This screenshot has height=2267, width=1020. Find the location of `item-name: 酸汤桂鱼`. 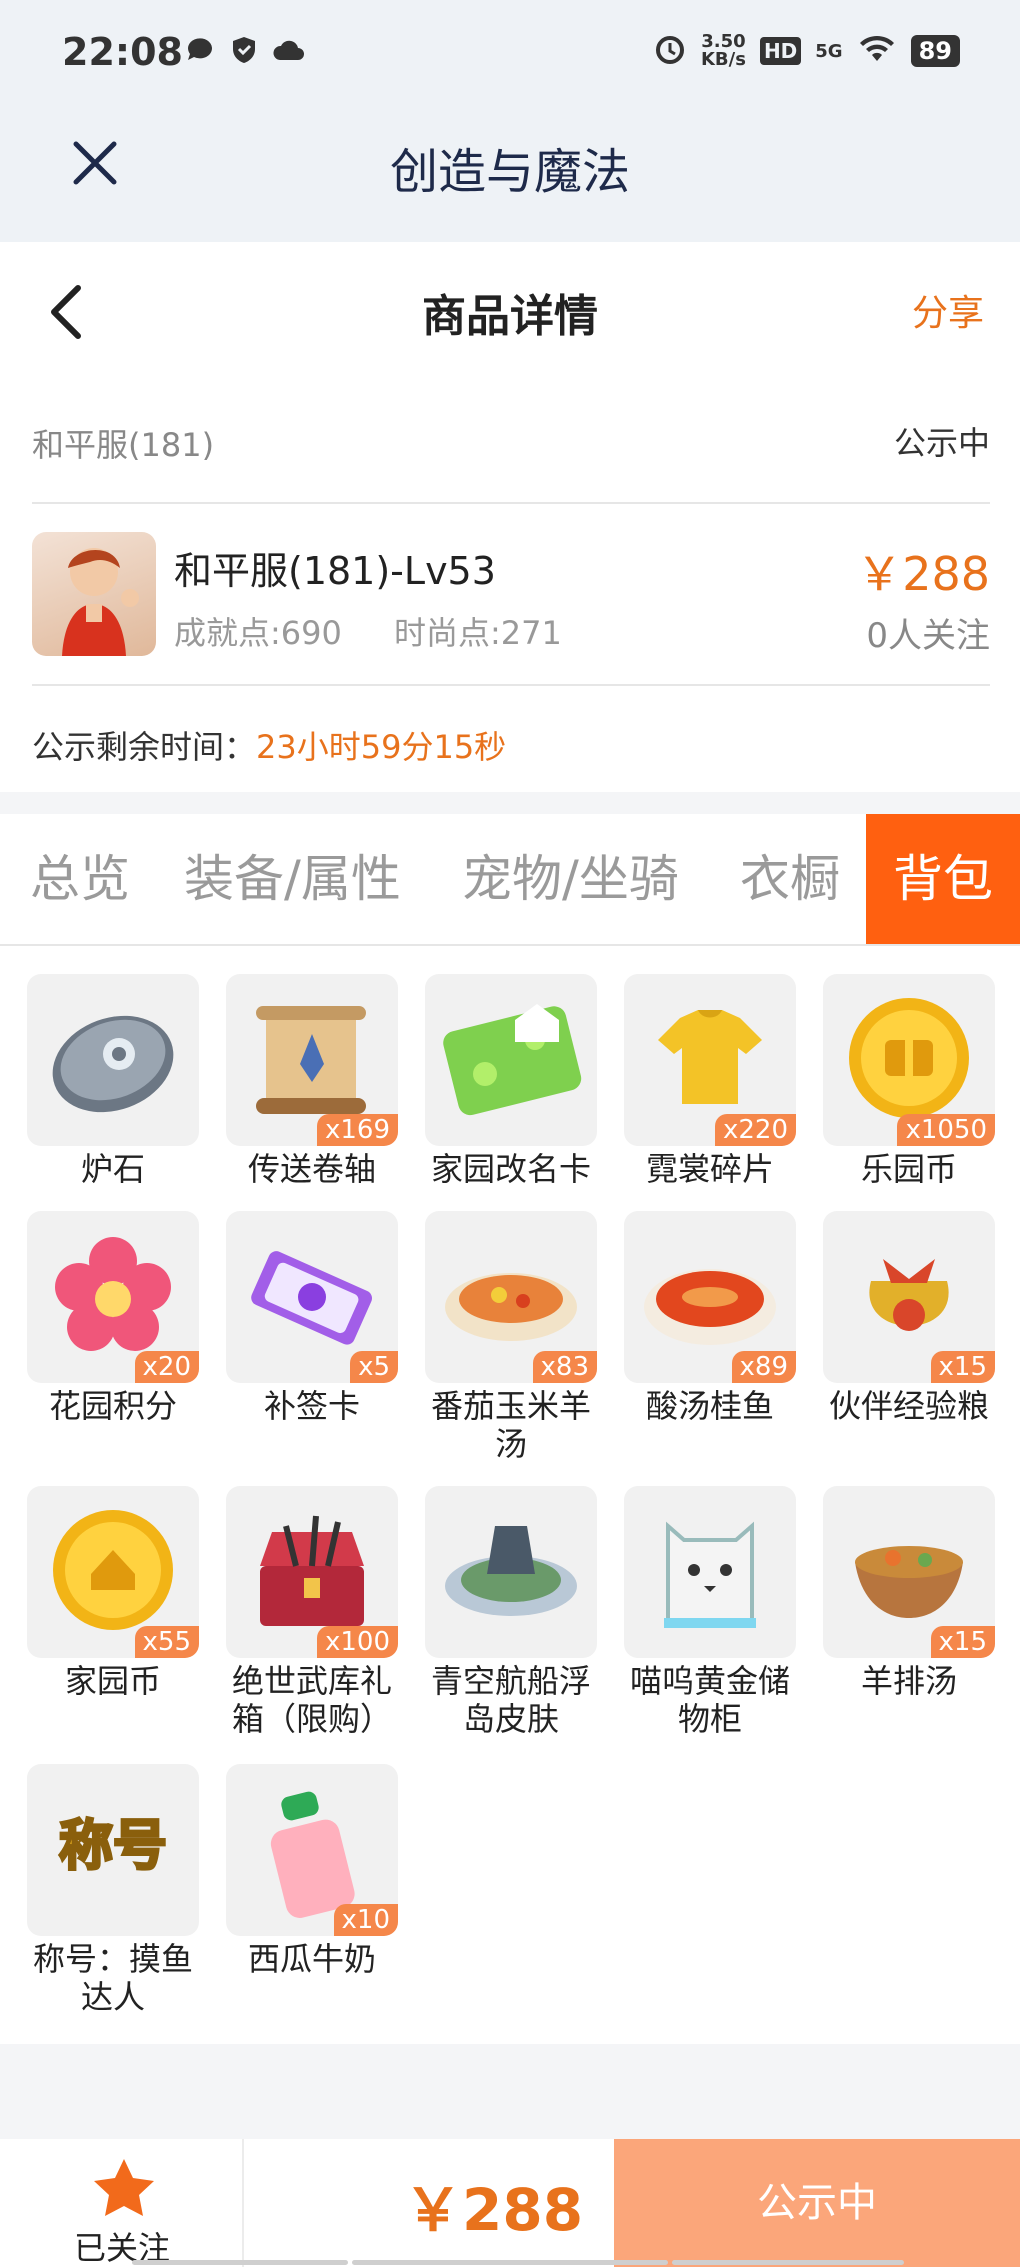

item-name: 酸汤桂鱼 is located at coordinates (709, 1406).